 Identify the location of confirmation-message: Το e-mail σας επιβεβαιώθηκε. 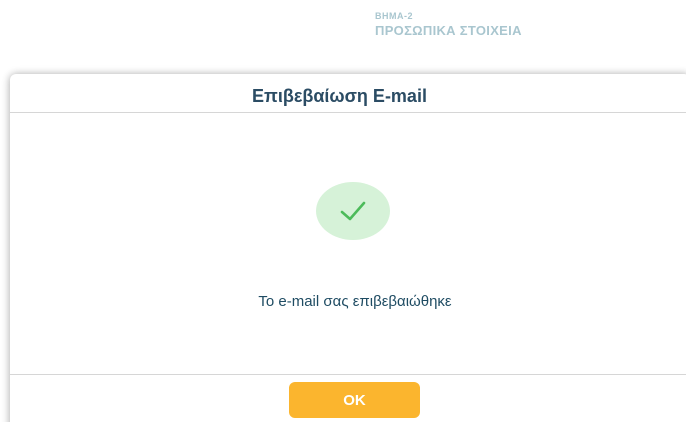
(355, 301).